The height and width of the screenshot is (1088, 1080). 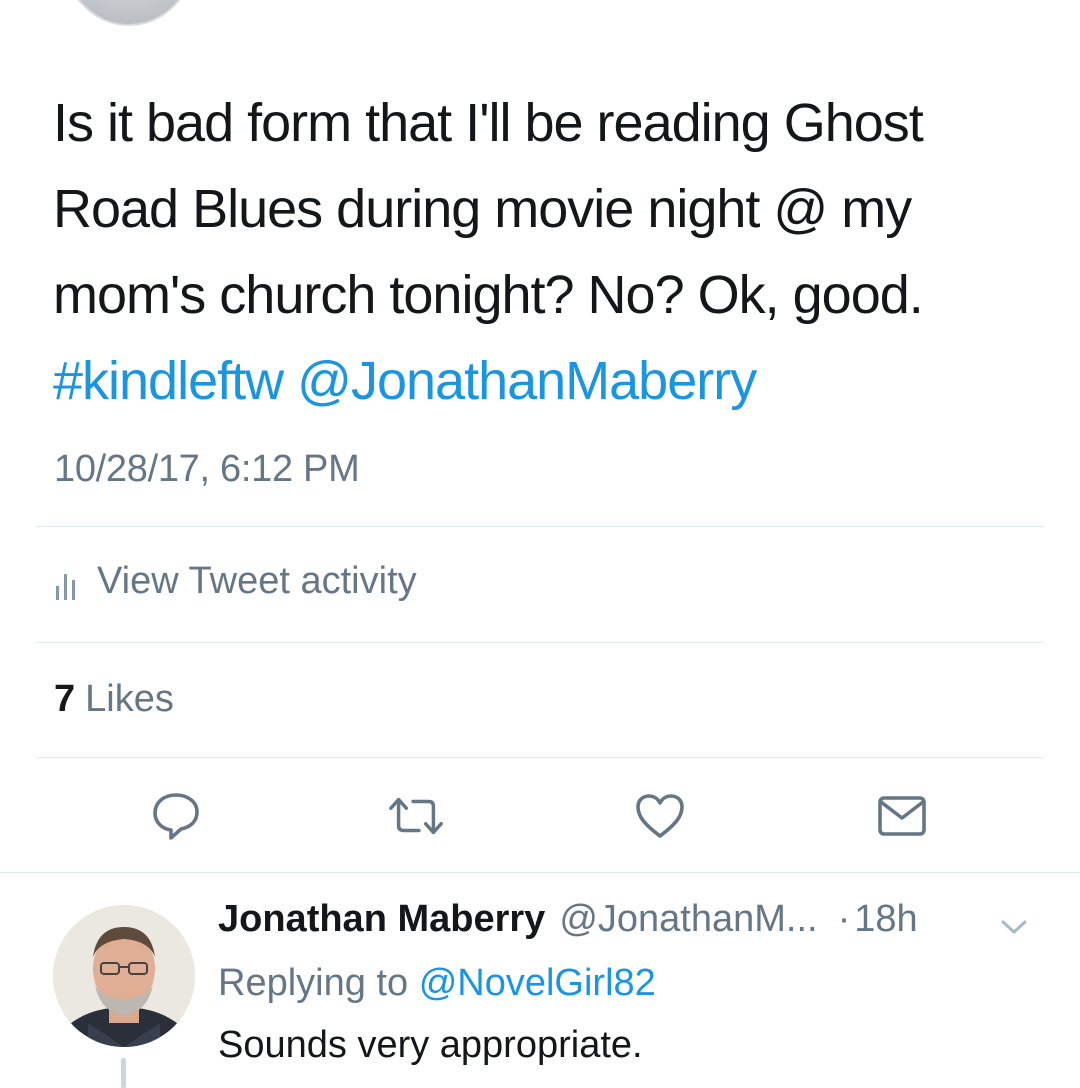 I want to click on reply-icon, so click(x=176, y=816).